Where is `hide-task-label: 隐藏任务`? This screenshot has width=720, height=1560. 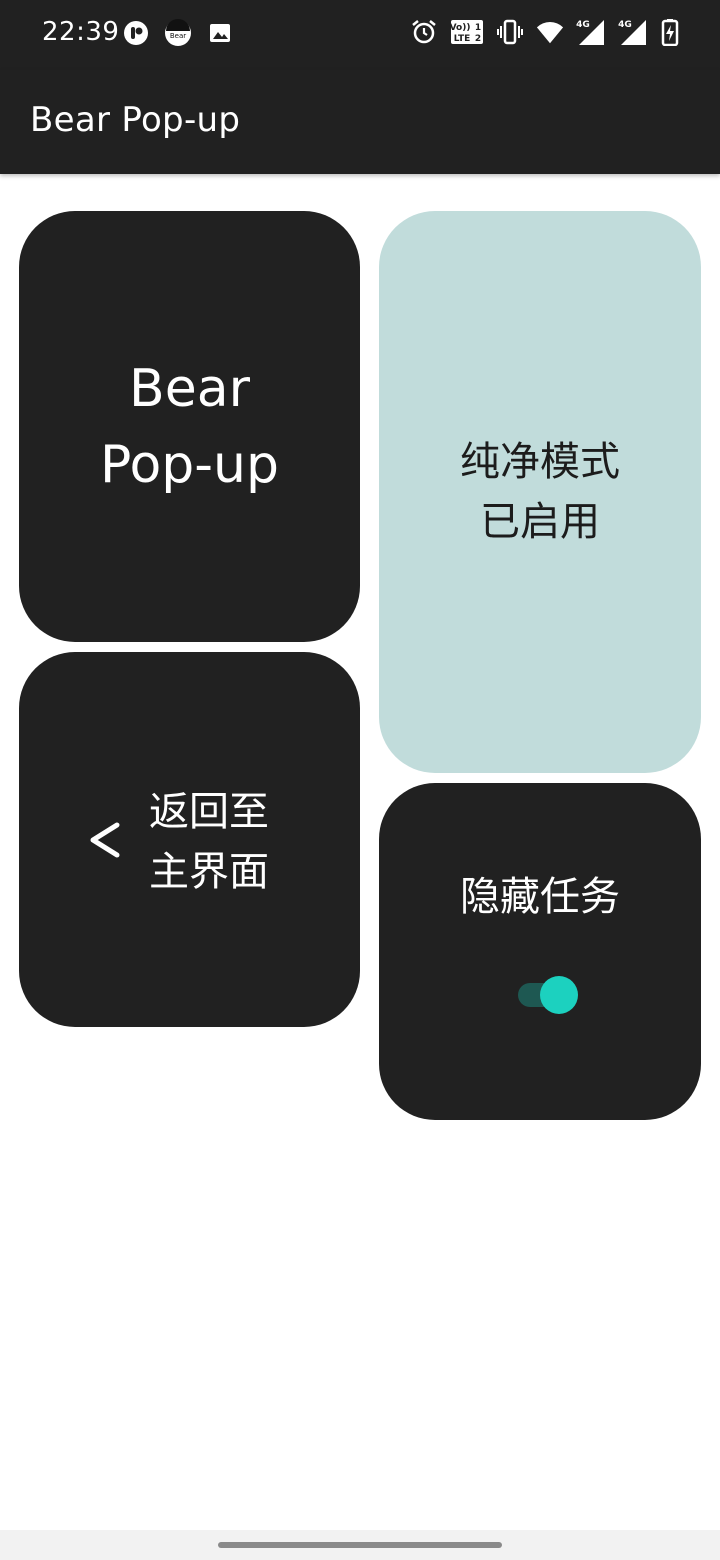
hide-task-label: 隐藏任务 is located at coordinates (540, 897).